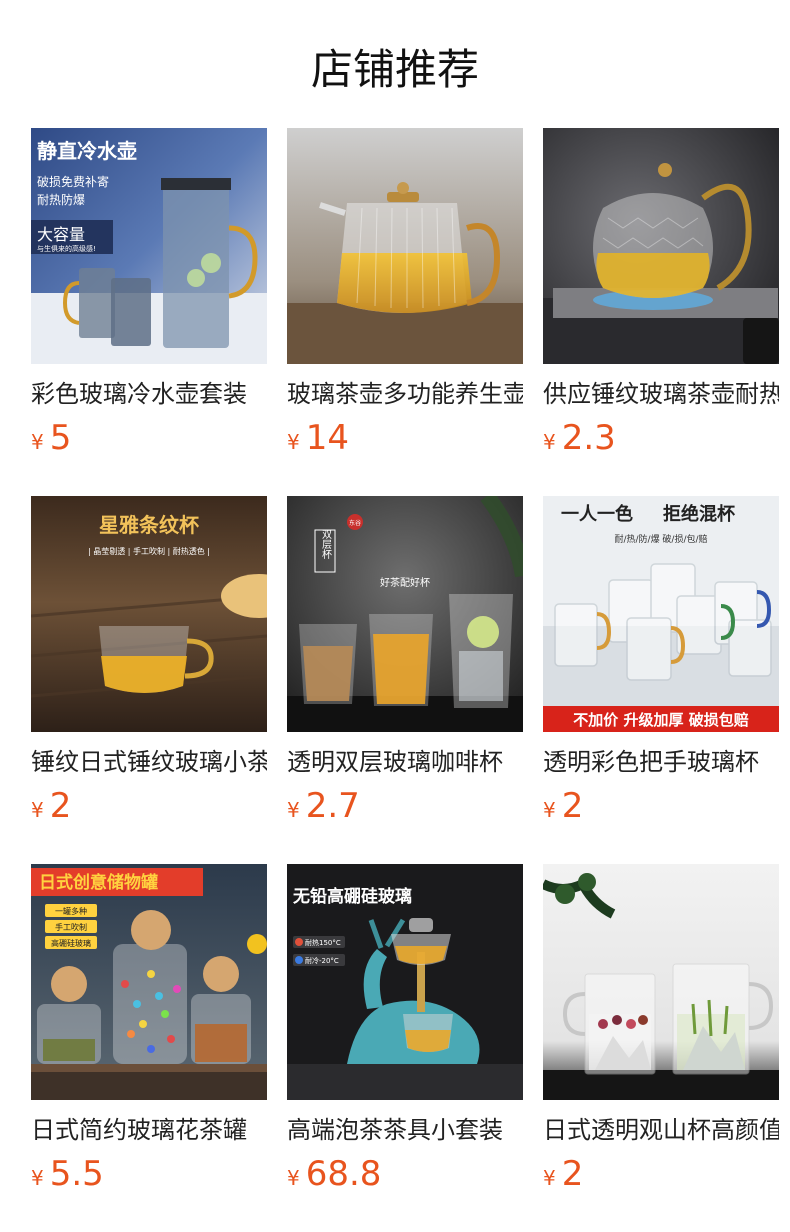 The image size is (790, 1232). What do you see at coordinates (76, 1174) in the screenshot?
I see `price-value: 5.5` at bounding box center [76, 1174].